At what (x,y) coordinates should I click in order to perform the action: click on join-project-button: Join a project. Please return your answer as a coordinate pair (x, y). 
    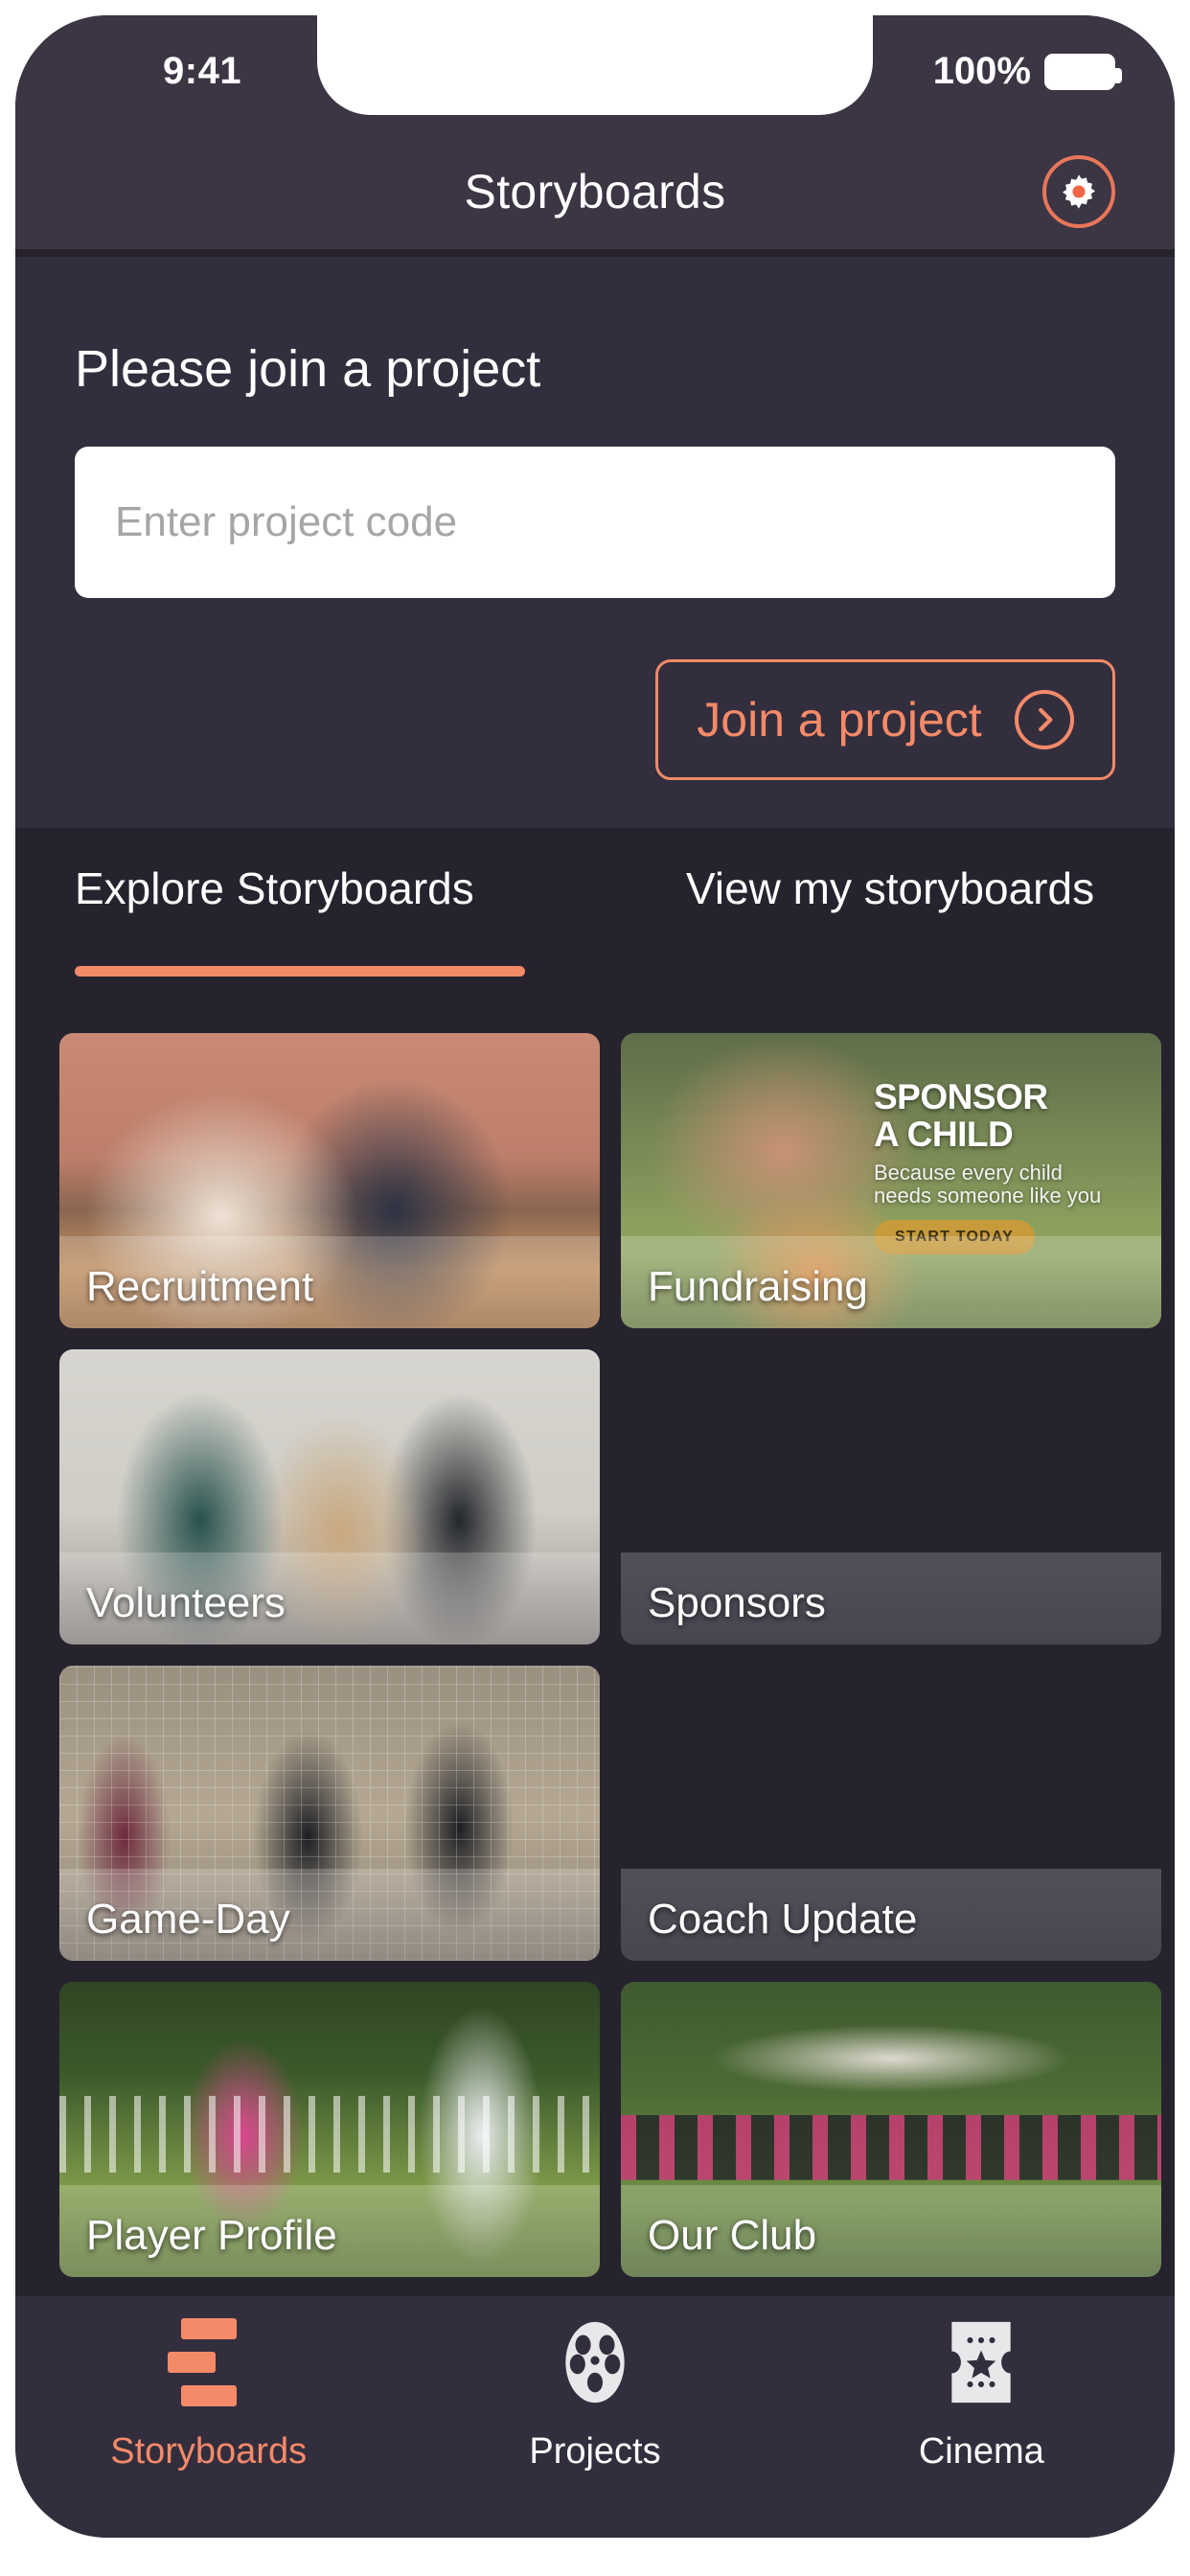
    Looking at the image, I should click on (885, 719).